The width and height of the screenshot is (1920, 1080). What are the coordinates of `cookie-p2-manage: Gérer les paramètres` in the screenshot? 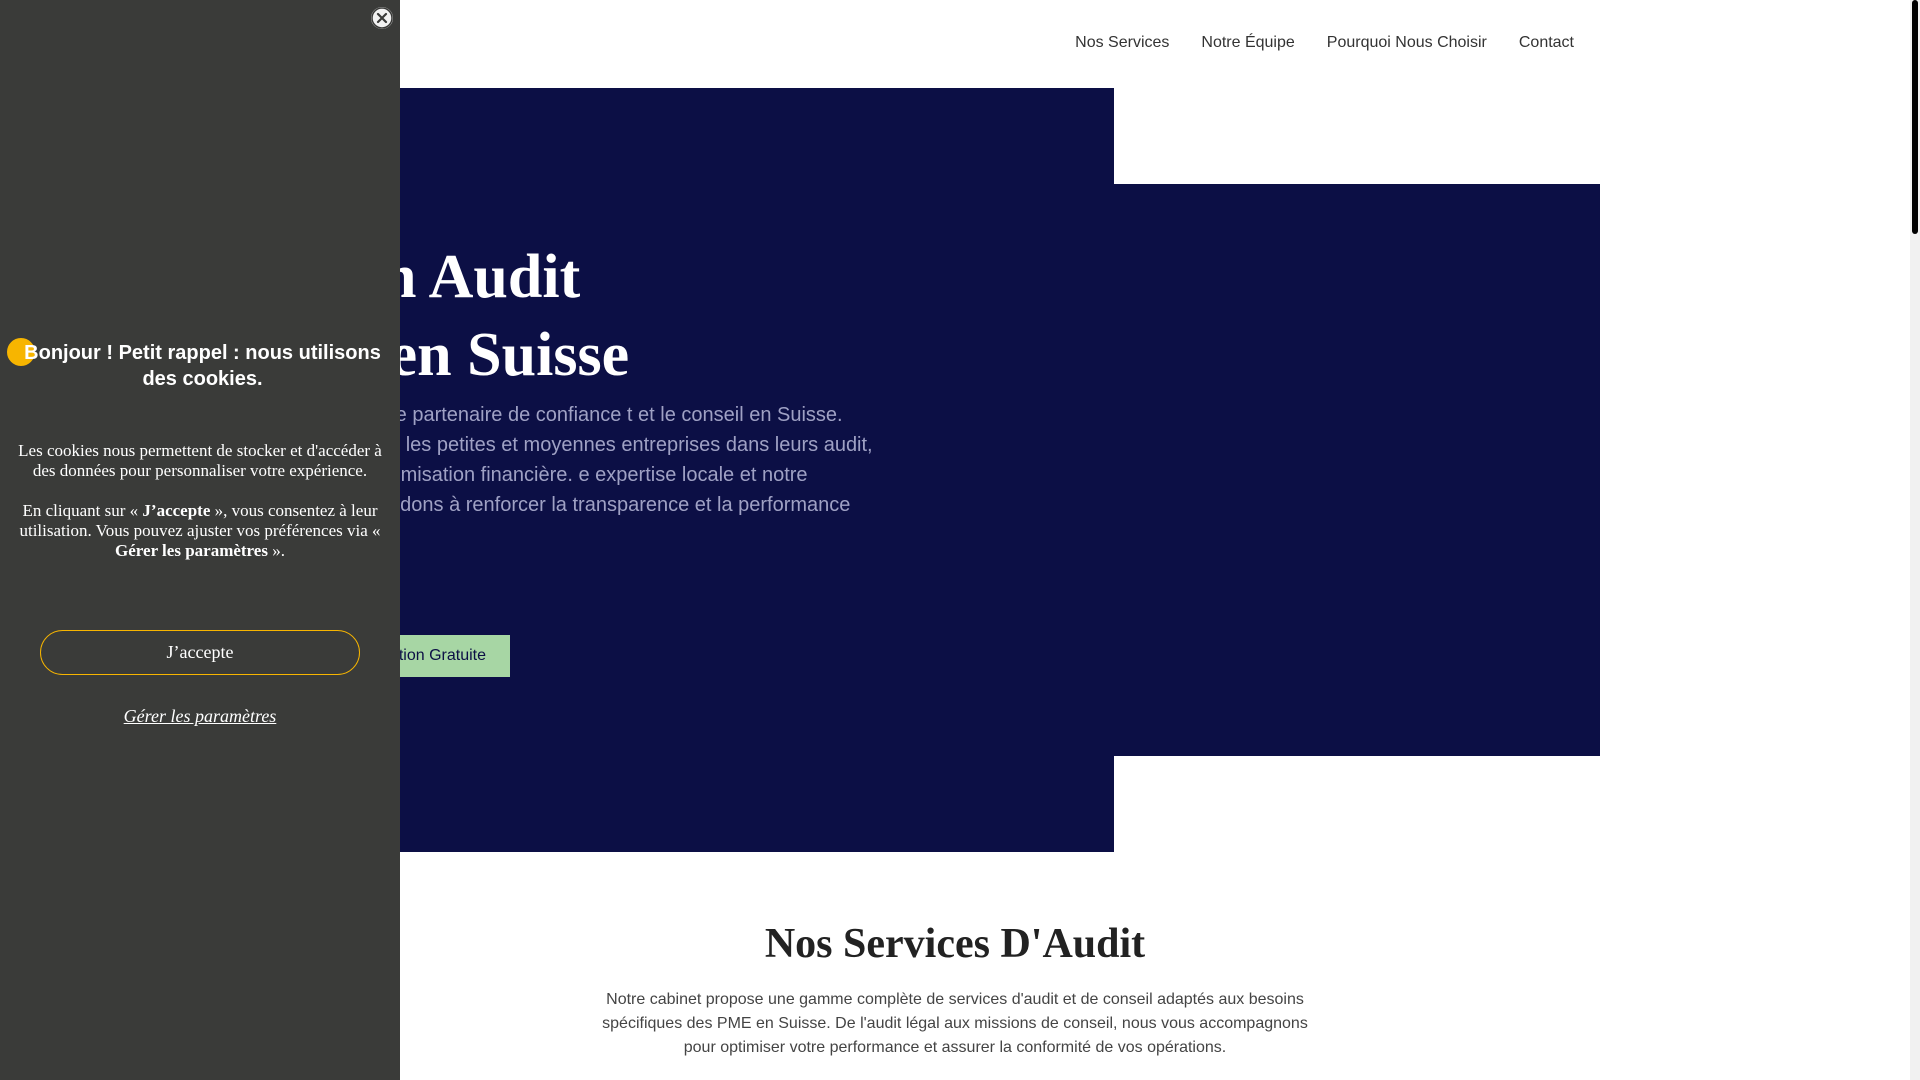 It's located at (191, 550).